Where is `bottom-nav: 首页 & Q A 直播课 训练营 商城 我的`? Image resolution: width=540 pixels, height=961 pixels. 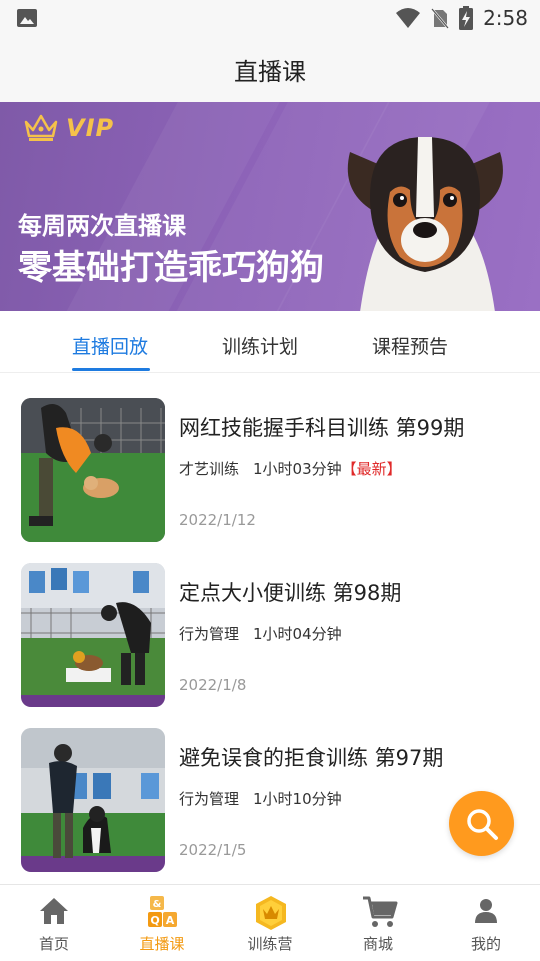
bottom-nav: 首页 & Q A 直播课 训练营 商城 我的 is located at coordinates (270, 922).